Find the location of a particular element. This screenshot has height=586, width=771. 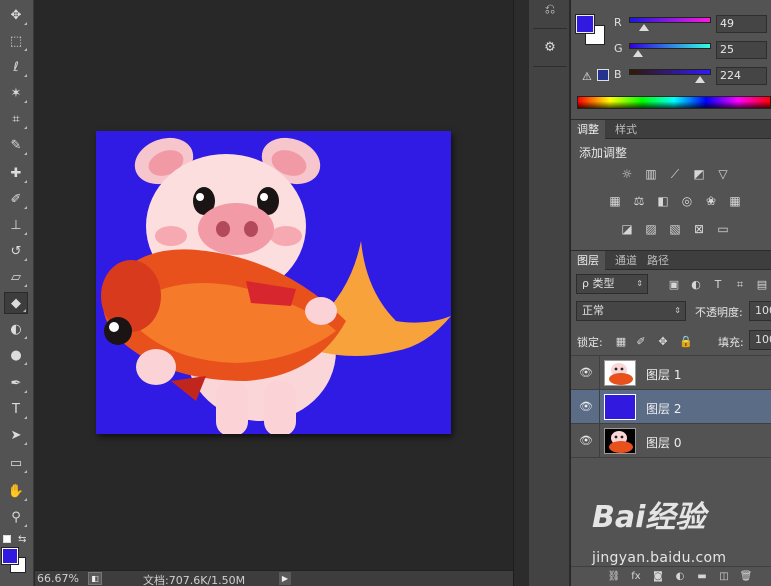

filter-shape-icon: ⌗ is located at coordinates (740, 285).